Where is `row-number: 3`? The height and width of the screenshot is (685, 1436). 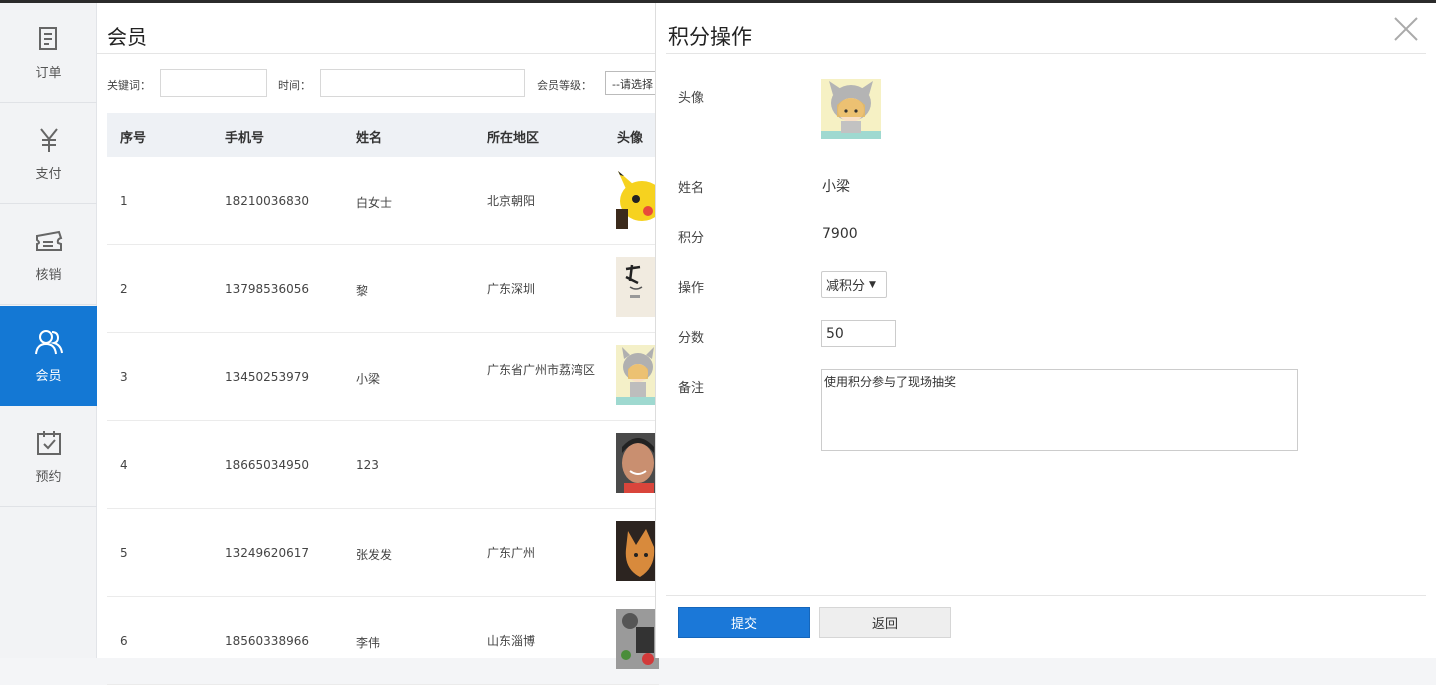 row-number: 3 is located at coordinates (124, 377).